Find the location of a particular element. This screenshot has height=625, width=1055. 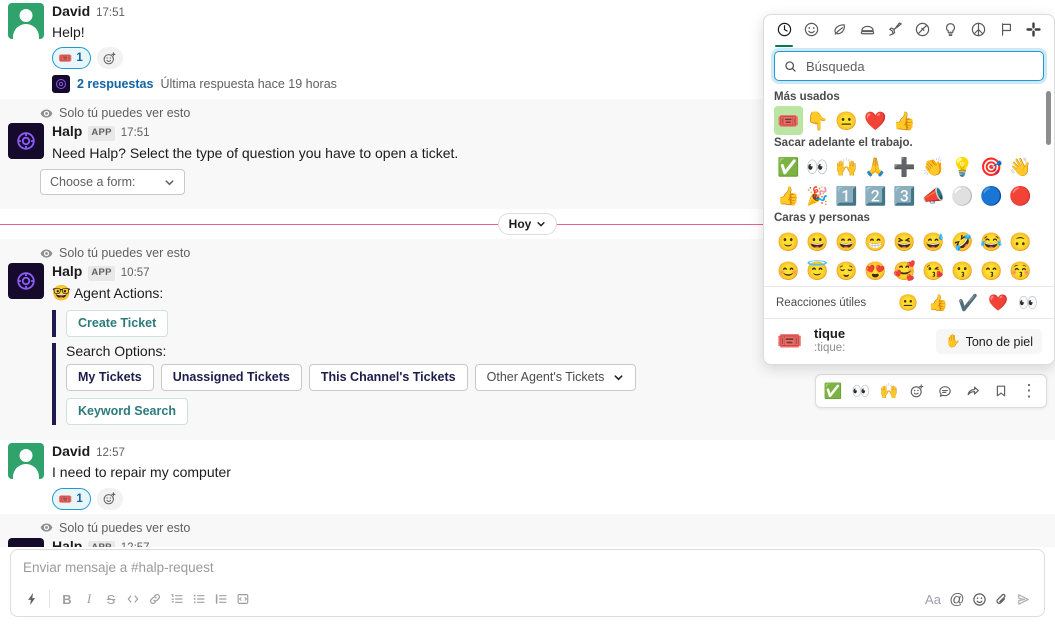

shortcuts-button is located at coordinates (32, 599).